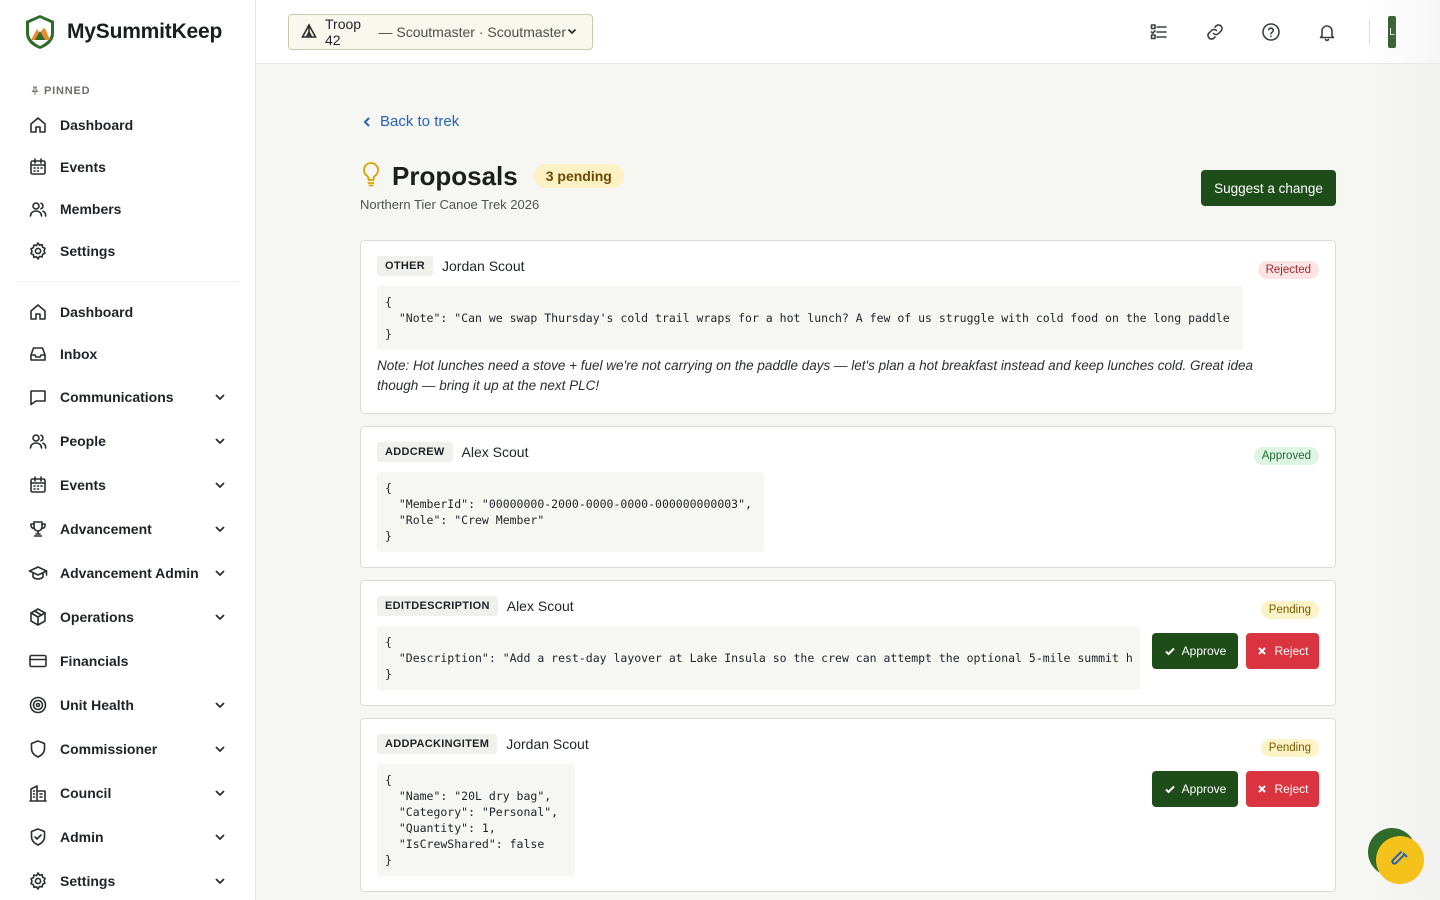  Describe the element at coordinates (547, 744) in the screenshot. I see `proposal-author: Jordan Scout` at that location.